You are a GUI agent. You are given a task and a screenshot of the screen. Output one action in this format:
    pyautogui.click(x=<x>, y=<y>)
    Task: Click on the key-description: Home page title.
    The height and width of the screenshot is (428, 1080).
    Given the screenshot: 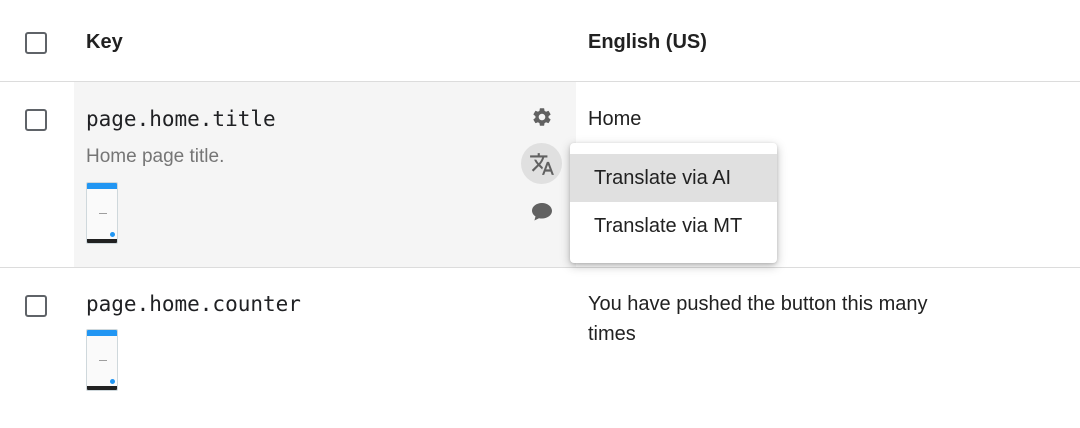 What is the action you would take?
    pyautogui.click(x=155, y=156)
    